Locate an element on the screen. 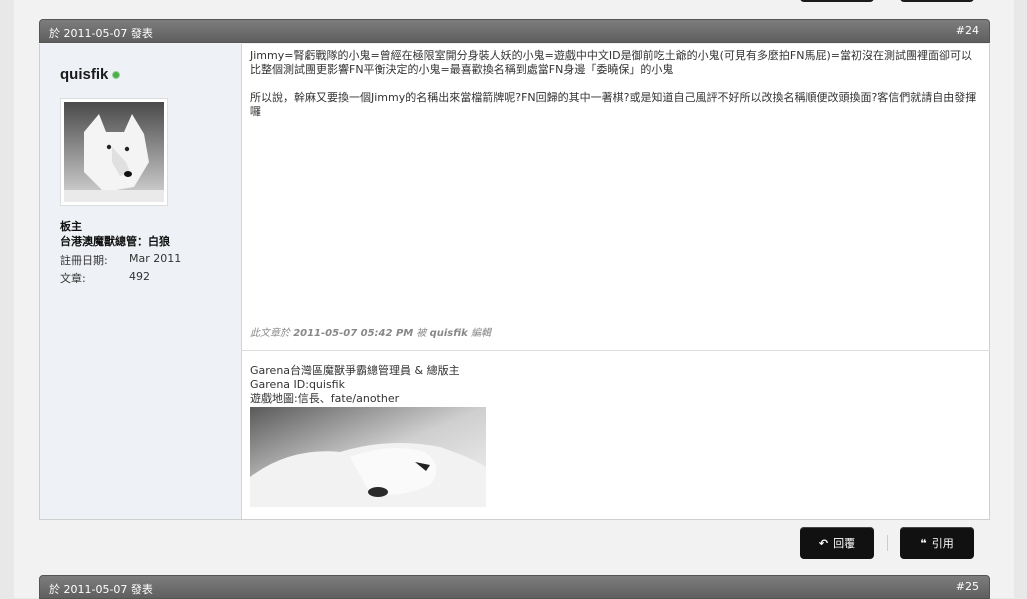 The width and height of the screenshot is (1027, 599). username-link: quisfik is located at coordinates (90, 74).